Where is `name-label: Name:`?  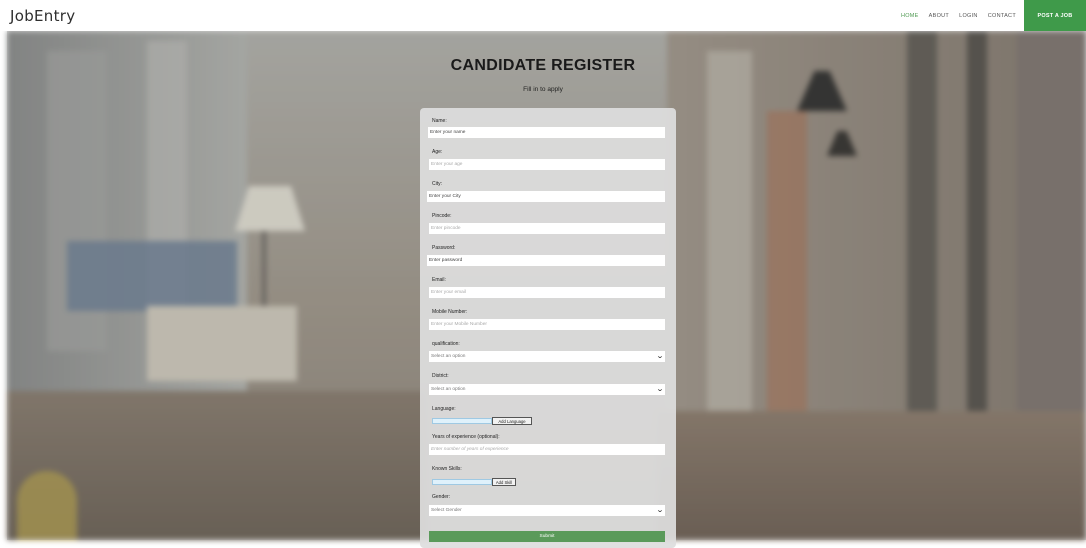 name-label: Name: is located at coordinates (439, 121).